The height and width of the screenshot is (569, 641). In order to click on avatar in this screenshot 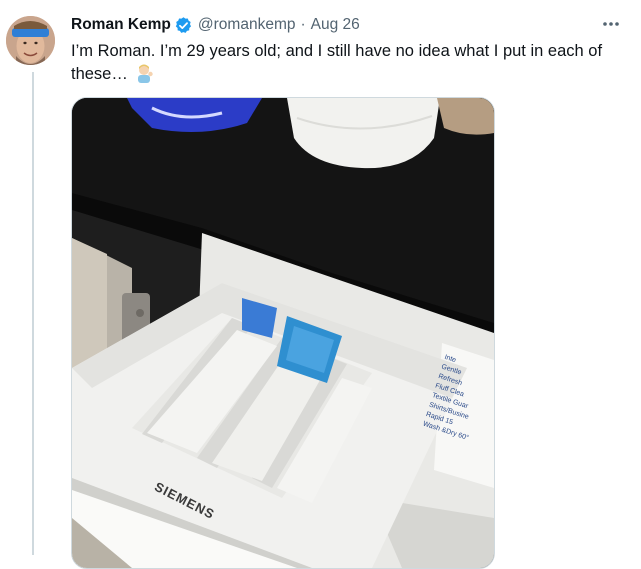, I will do `click(30, 40)`.